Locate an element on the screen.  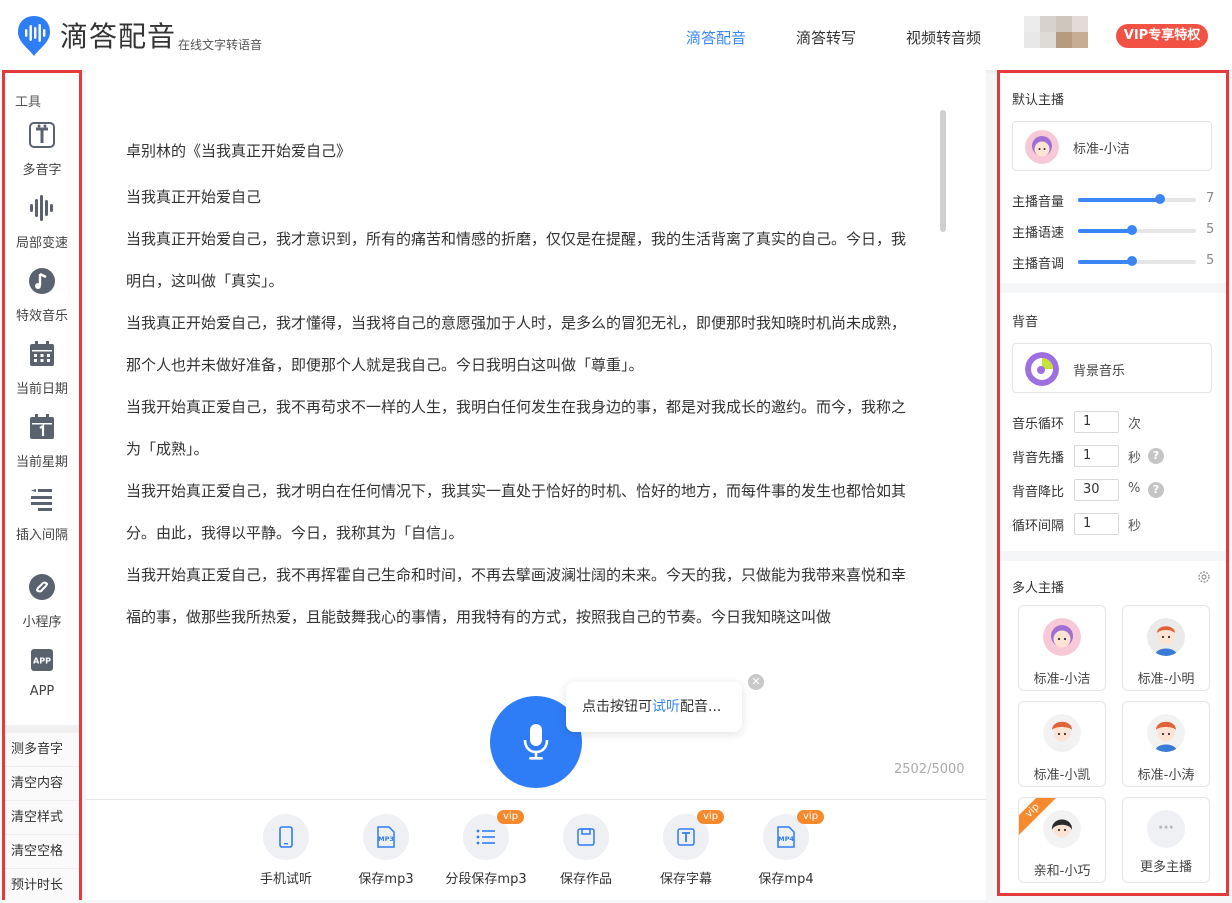
multi-anchor-card: 标准-小凯 is located at coordinates (1062, 744).